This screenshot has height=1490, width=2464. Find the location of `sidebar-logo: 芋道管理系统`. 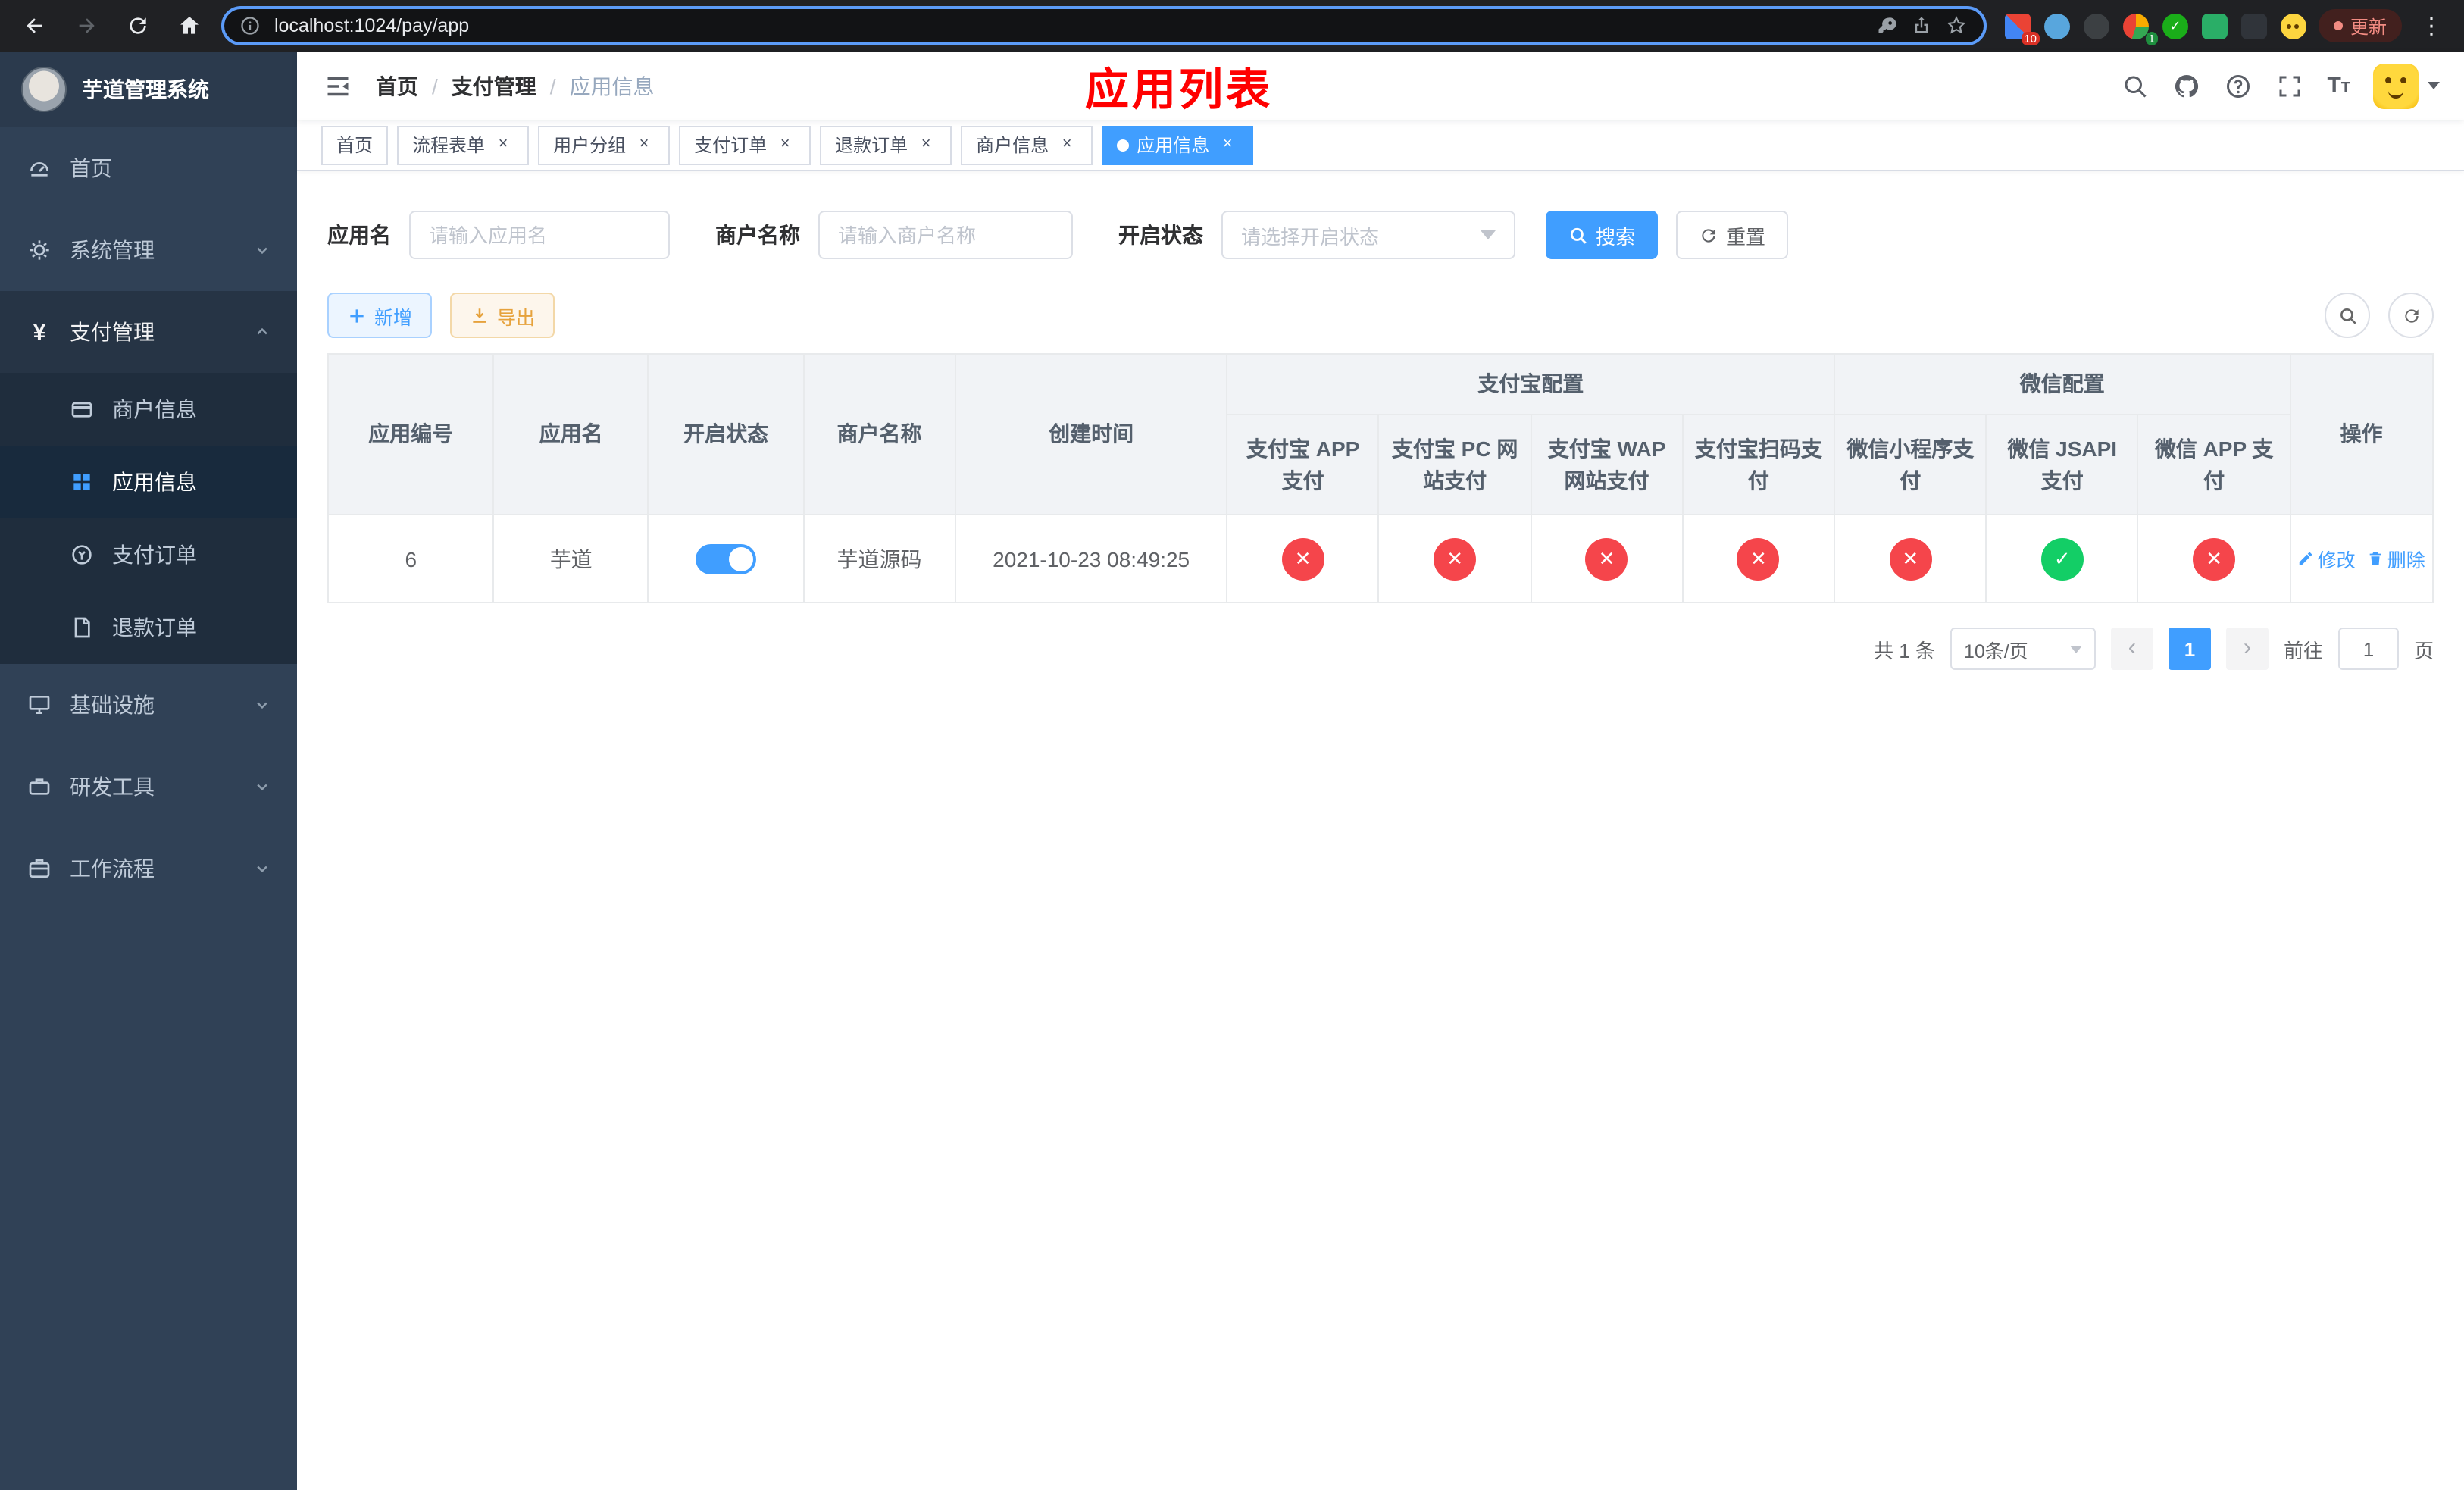

sidebar-logo: 芋道管理系统 is located at coordinates (148, 89).